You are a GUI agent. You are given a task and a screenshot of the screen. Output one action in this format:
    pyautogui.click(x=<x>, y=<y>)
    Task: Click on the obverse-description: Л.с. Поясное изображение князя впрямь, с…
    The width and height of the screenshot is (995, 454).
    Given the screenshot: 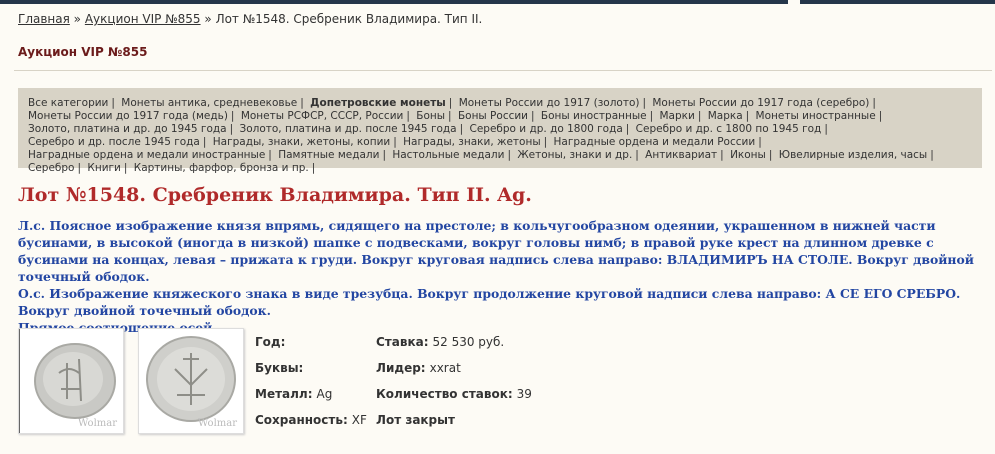 What is the action you would take?
    pyautogui.click(x=496, y=251)
    